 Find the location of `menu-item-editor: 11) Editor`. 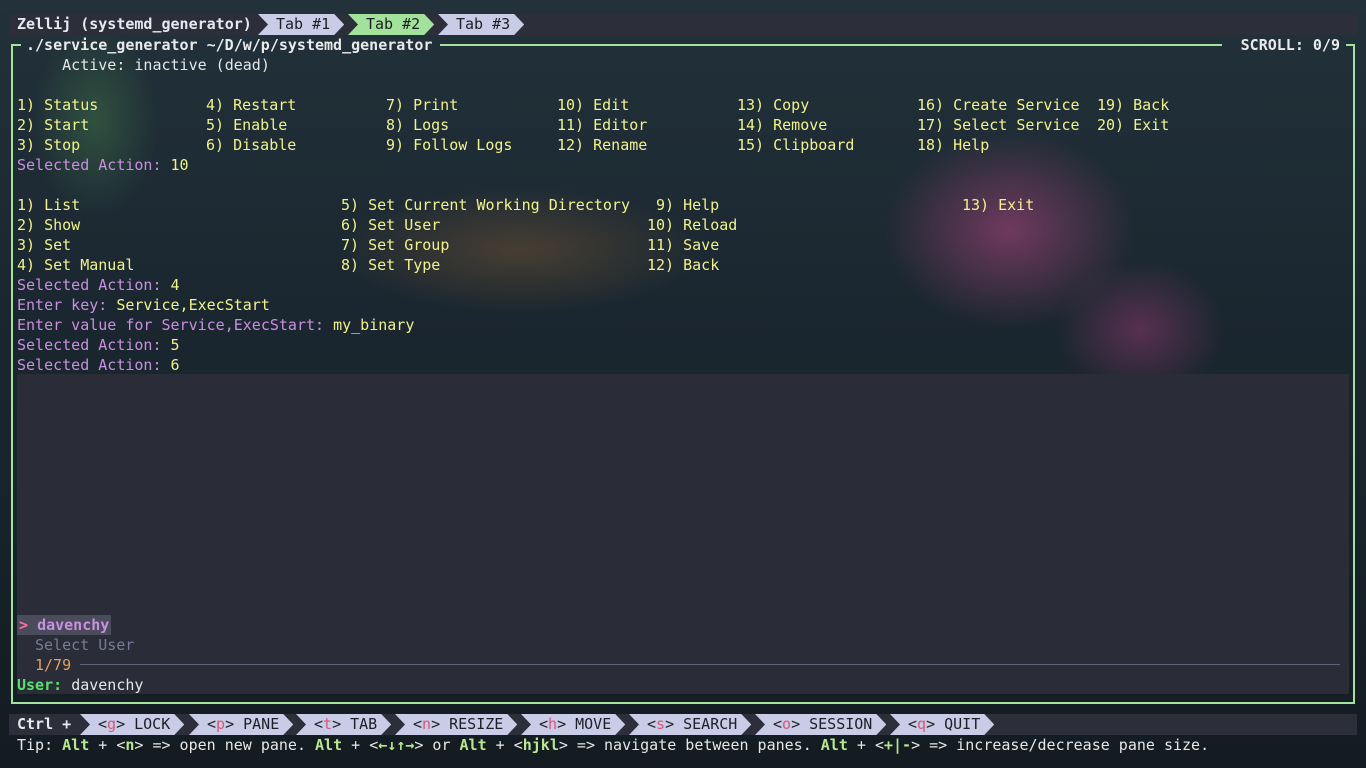

menu-item-editor: 11) Editor is located at coordinates (602, 125).